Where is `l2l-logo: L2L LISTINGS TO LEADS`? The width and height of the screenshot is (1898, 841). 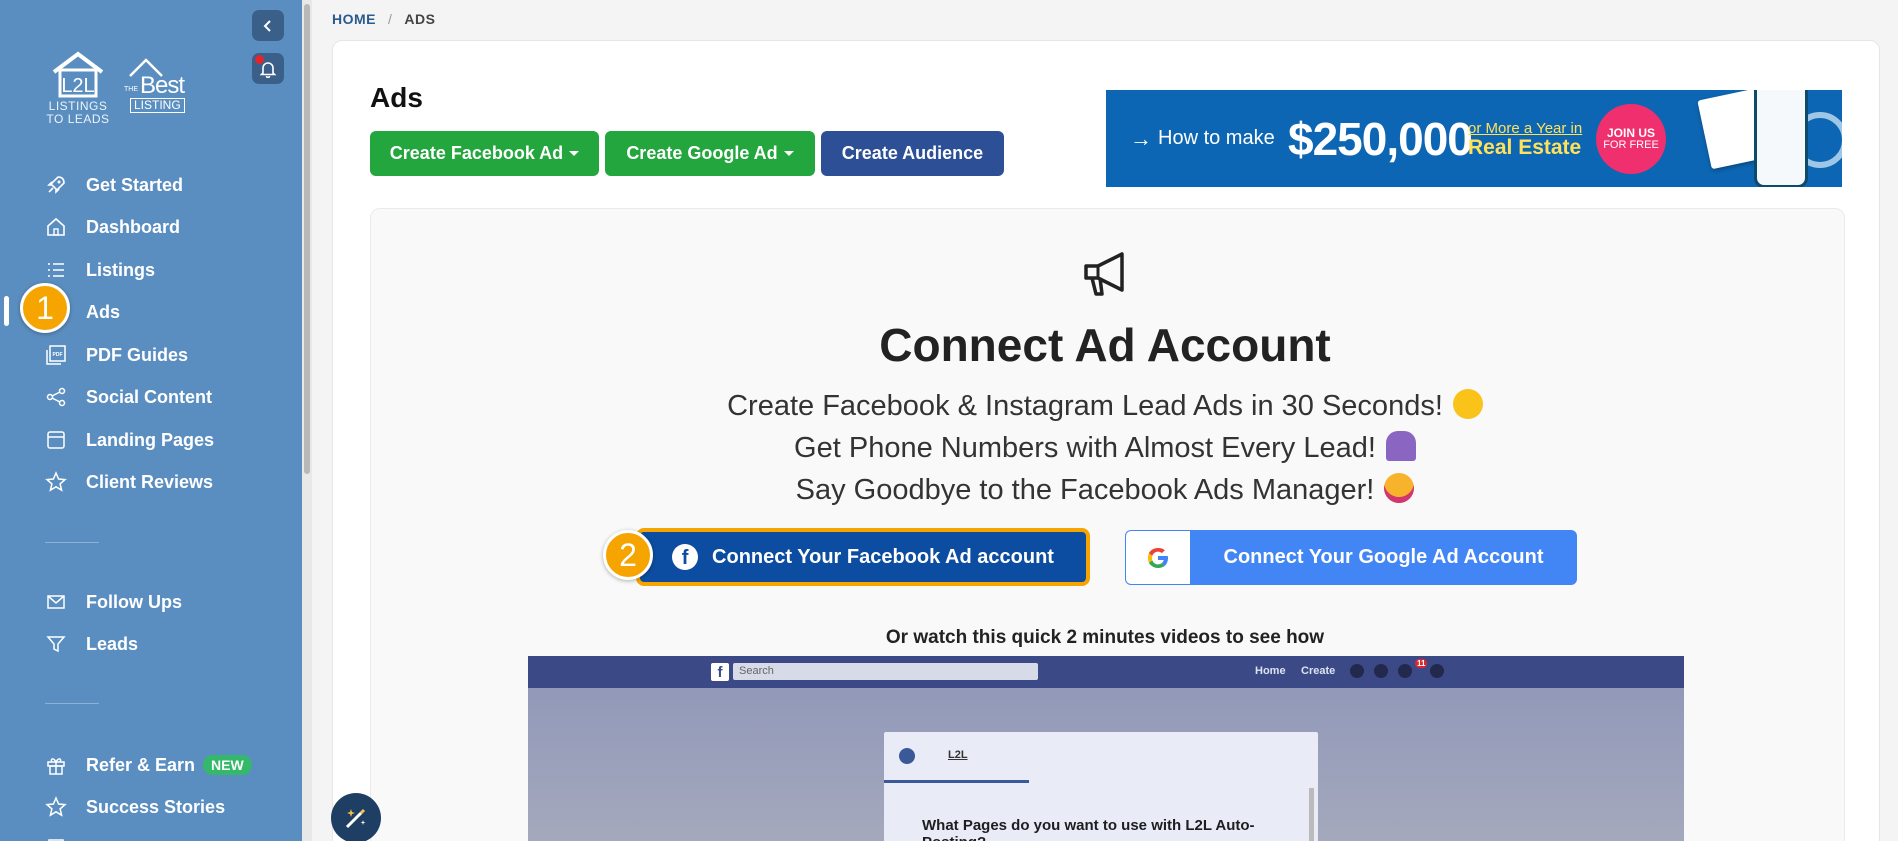 l2l-logo: L2L LISTINGS TO LEADS is located at coordinates (78, 89).